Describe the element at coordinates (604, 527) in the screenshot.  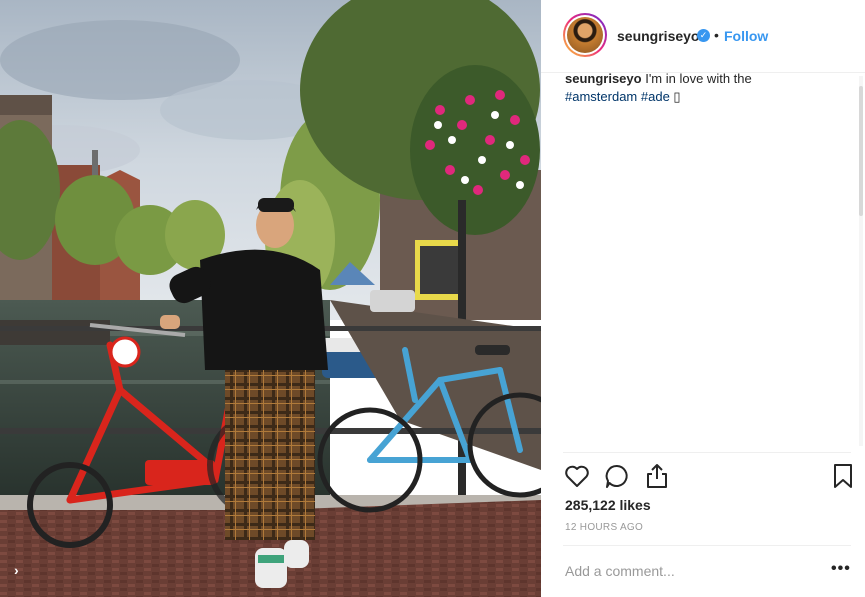
I see `post-timestamp: 12 HOURS AGO` at that location.